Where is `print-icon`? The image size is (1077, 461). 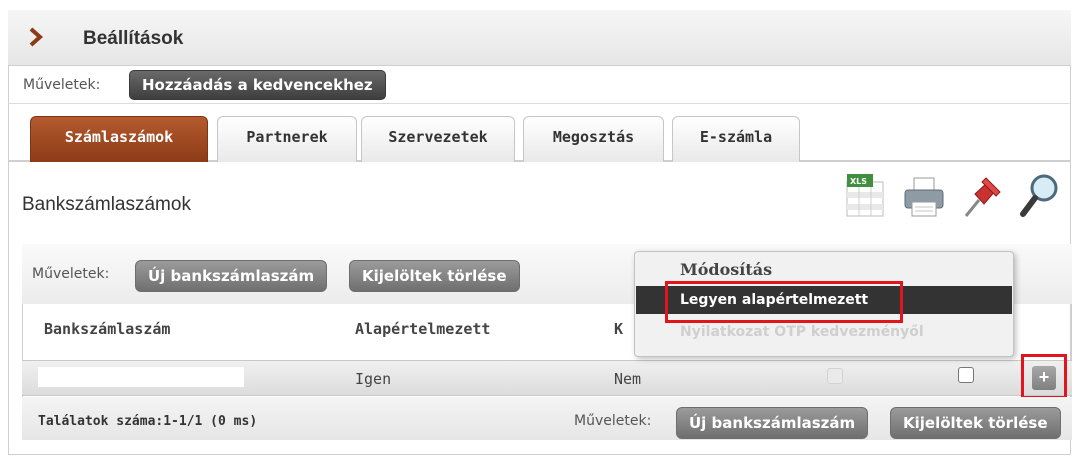 print-icon is located at coordinates (924, 196).